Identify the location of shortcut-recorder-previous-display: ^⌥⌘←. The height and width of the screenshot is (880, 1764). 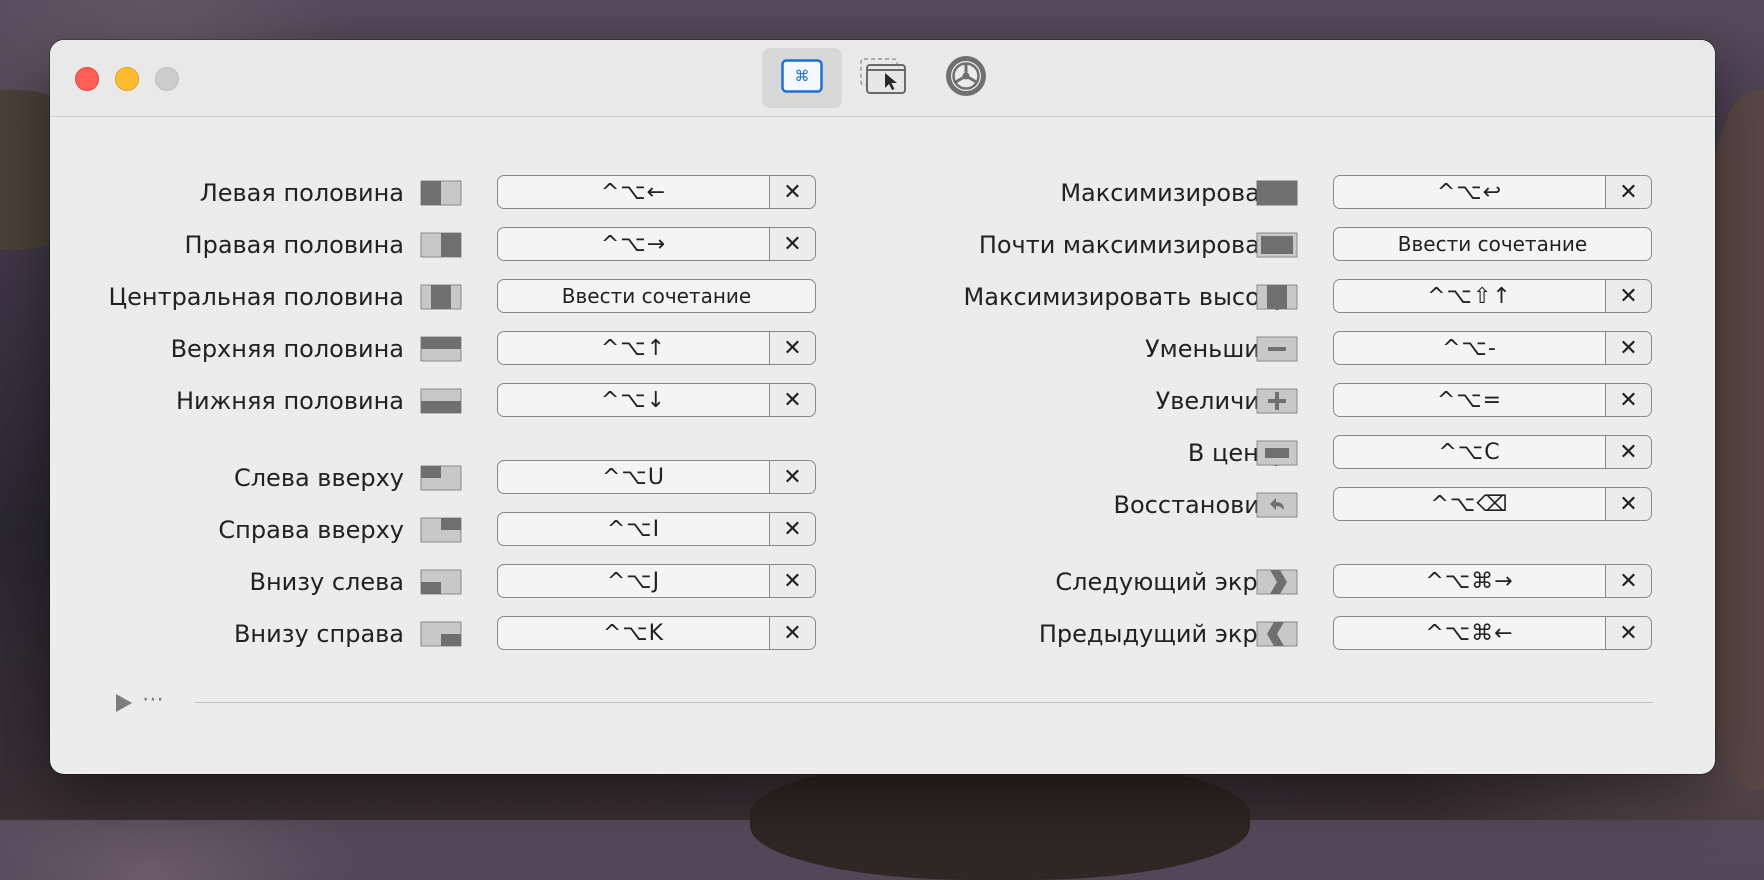
(1469, 633).